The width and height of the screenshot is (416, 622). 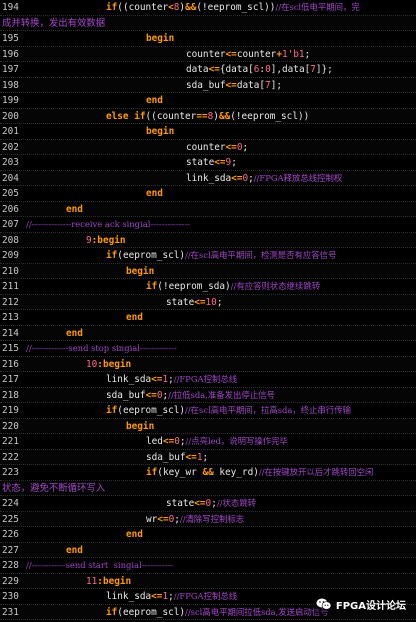 I want to click on identifier-token: eeprom_scl, so click(x=269, y=116).